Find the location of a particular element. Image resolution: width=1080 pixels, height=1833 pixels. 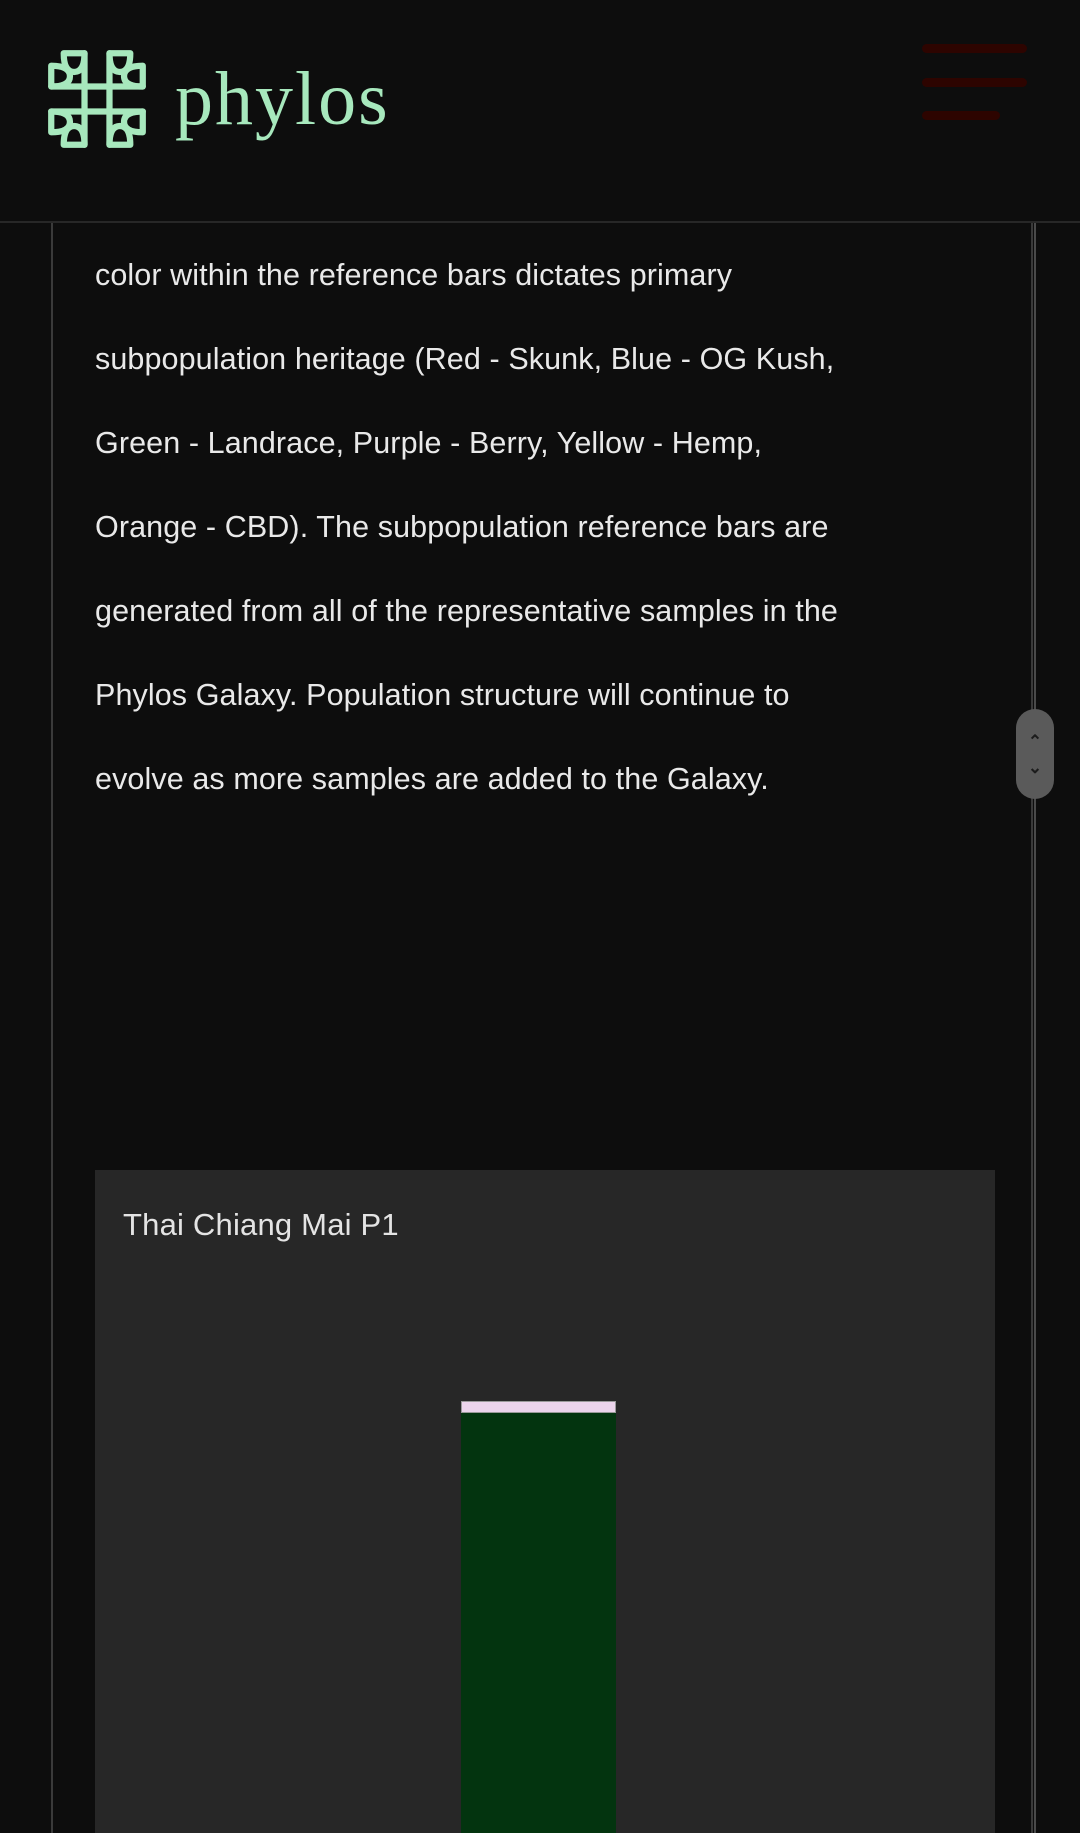

left-rail-divider is located at coordinates (52, 1028).